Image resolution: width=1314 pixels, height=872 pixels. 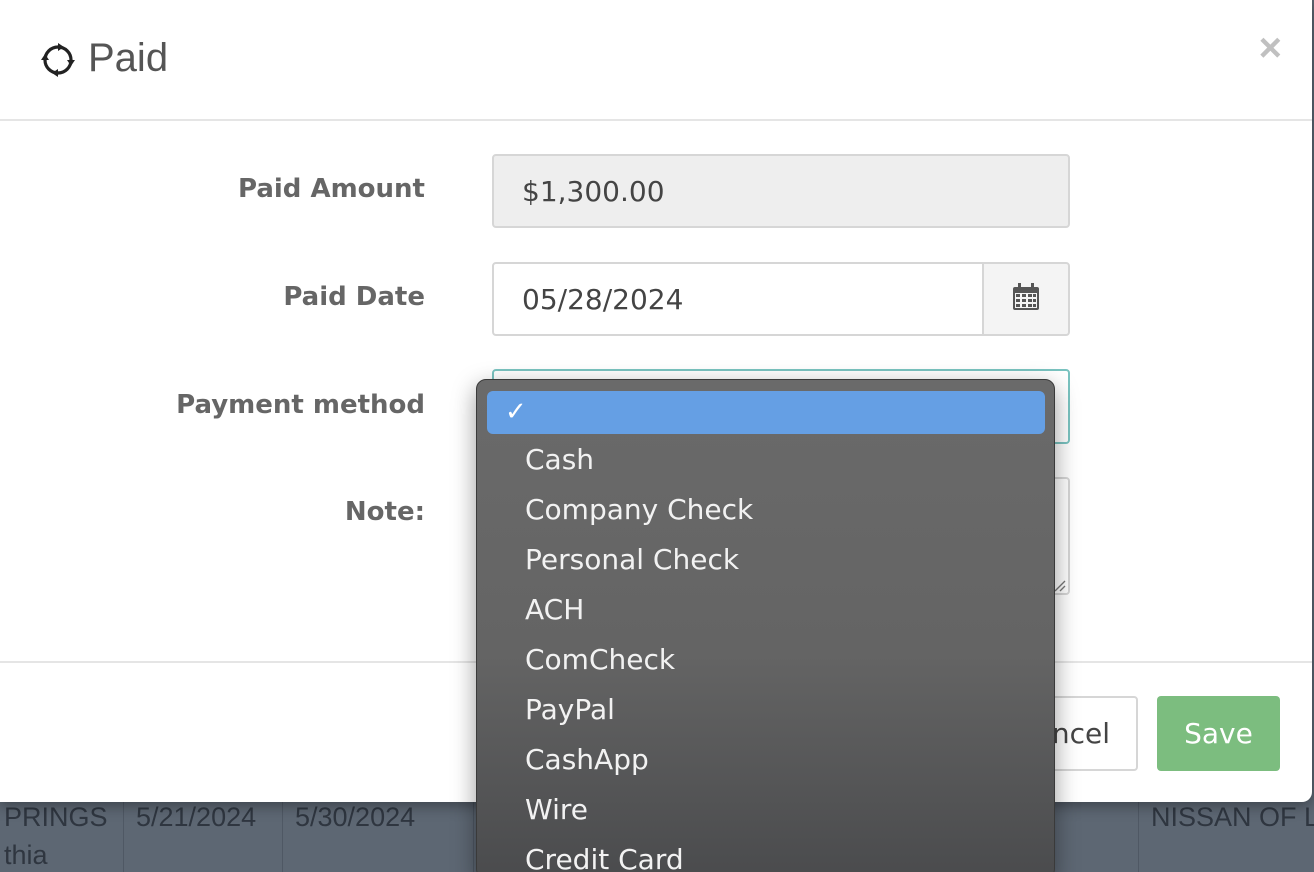 I want to click on close-button: ×, so click(x=1270, y=48).